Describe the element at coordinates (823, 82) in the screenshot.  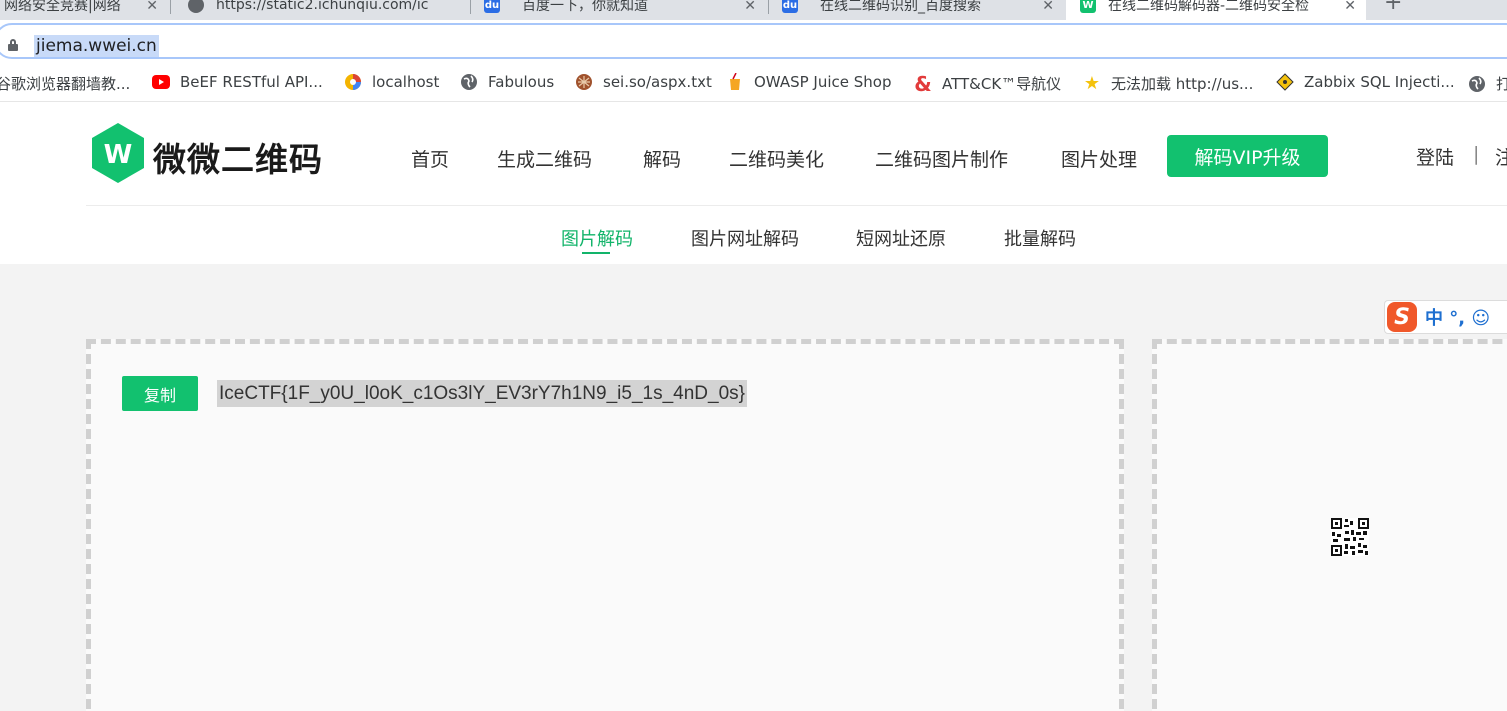
I see `bookmark-label: OWASP Juice Shop` at that location.